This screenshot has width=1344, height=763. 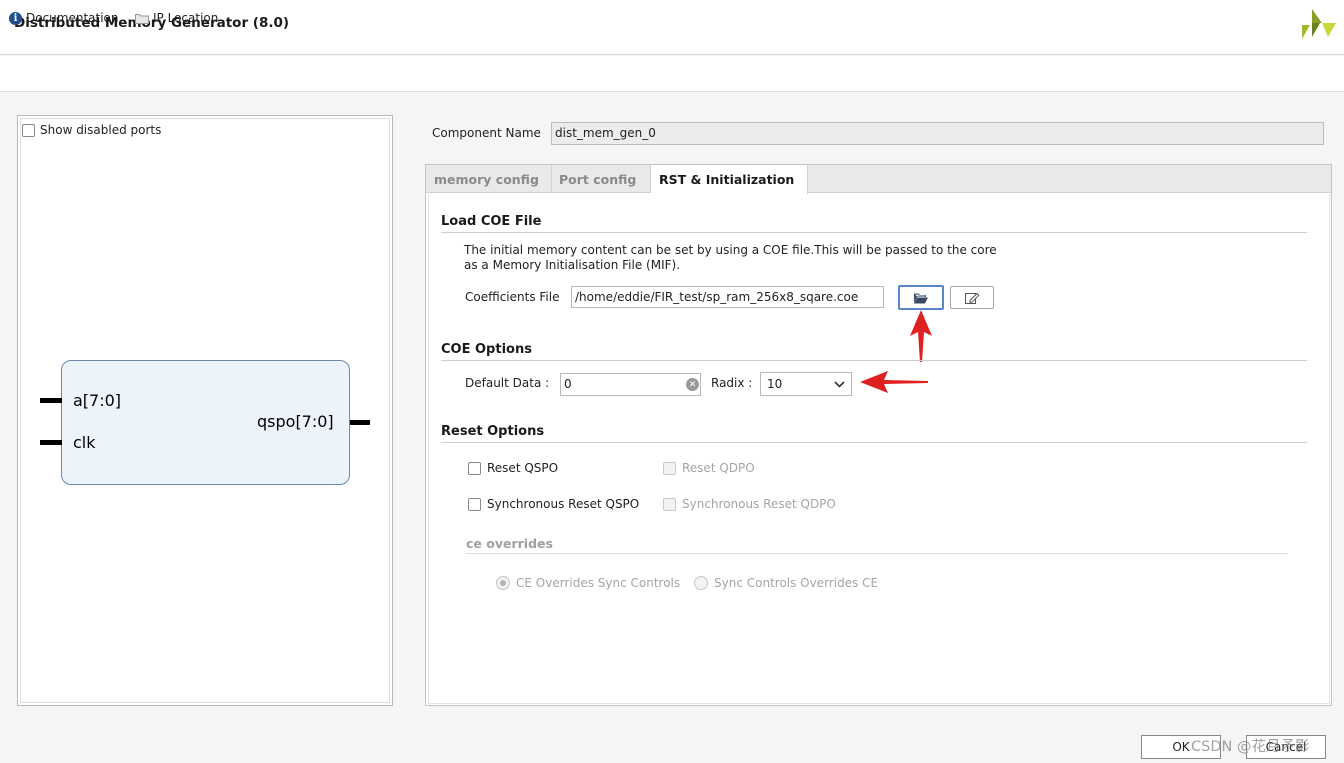 I want to click on sync-reset-qdpo-label: Synchronous Reset QDPO, so click(x=759, y=504).